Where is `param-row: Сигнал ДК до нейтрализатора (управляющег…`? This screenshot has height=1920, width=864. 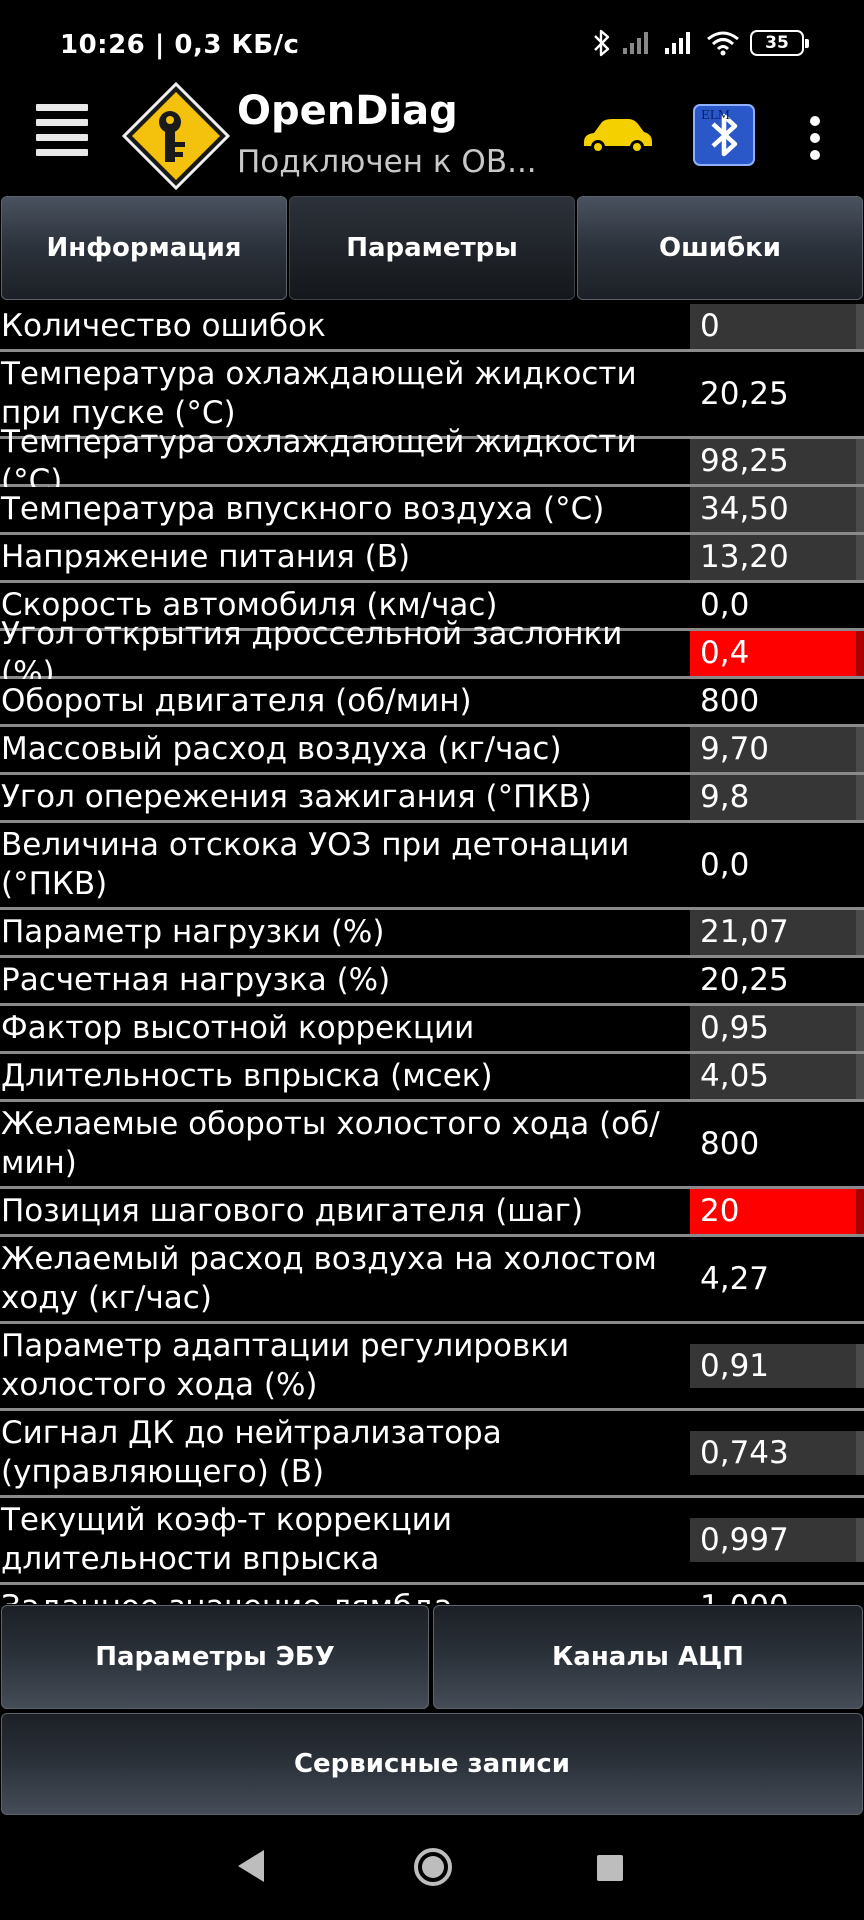
param-row: Сигнал ДК до нейтрализатора (управляющег… is located at coordinates (432, 1454).